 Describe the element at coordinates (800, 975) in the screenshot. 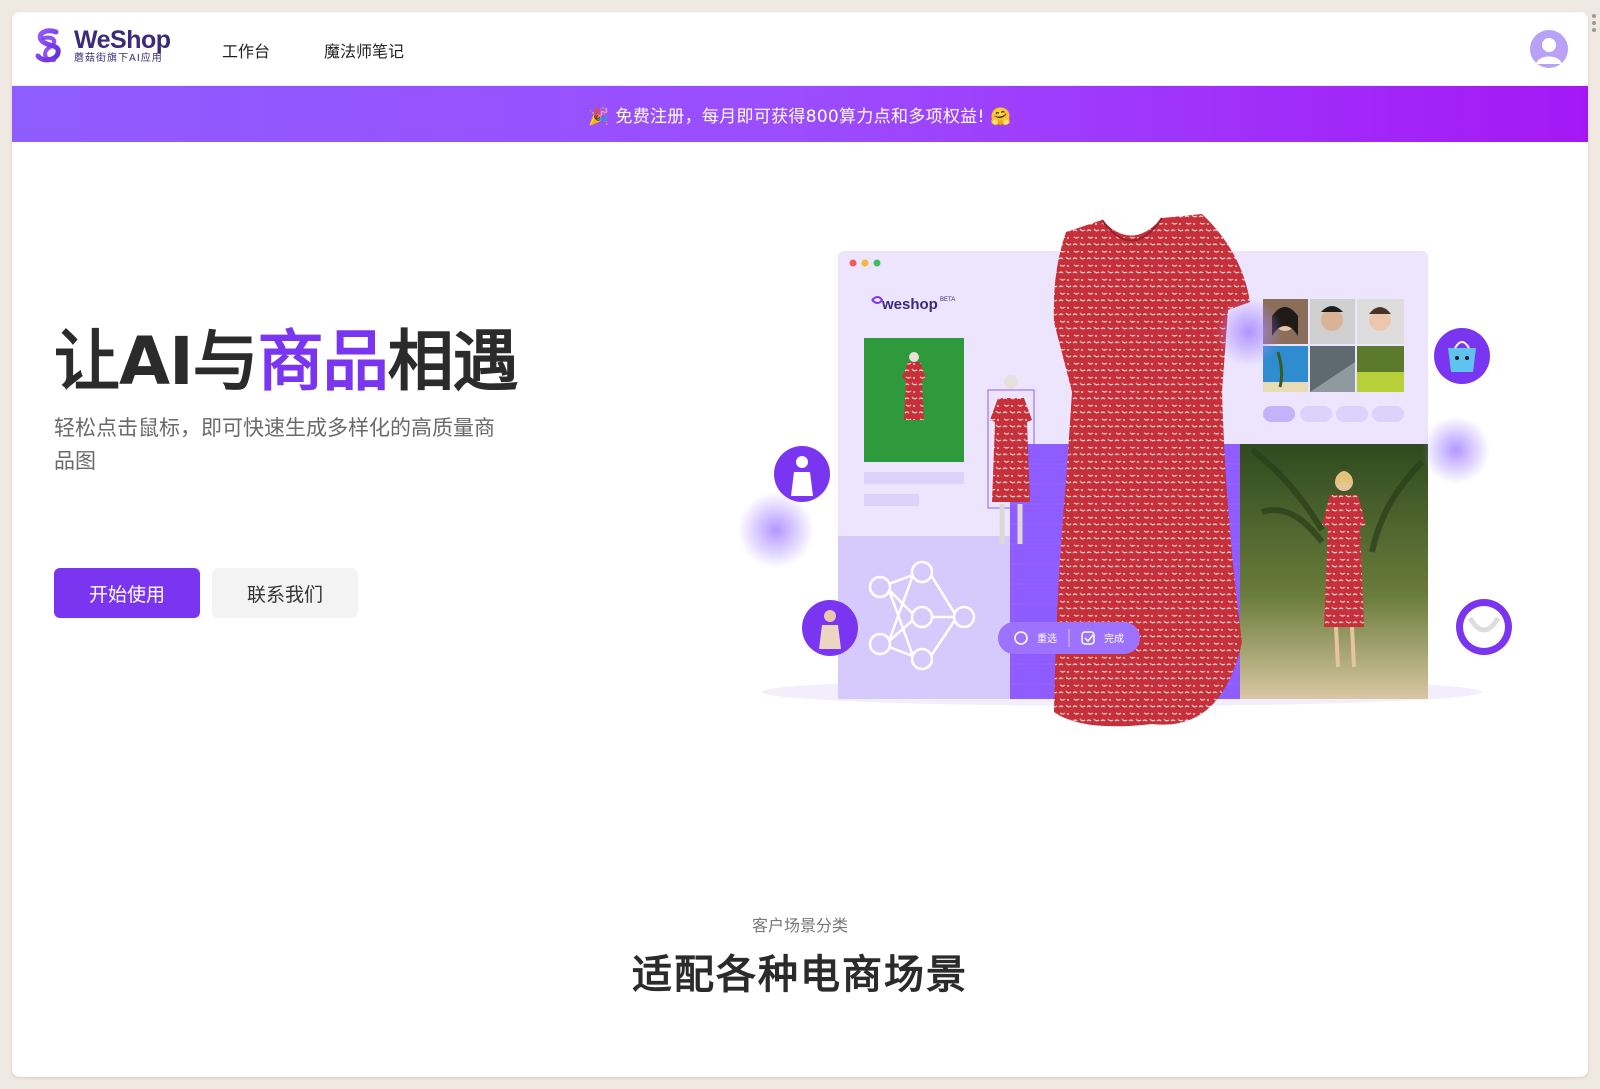

I see `section-title: 适配各种电商场景` at that location.